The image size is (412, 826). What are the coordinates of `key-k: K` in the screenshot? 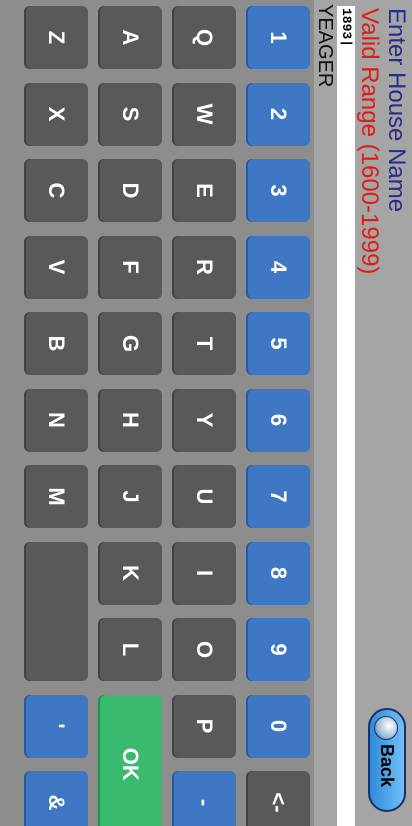 It's located at (130, 573).